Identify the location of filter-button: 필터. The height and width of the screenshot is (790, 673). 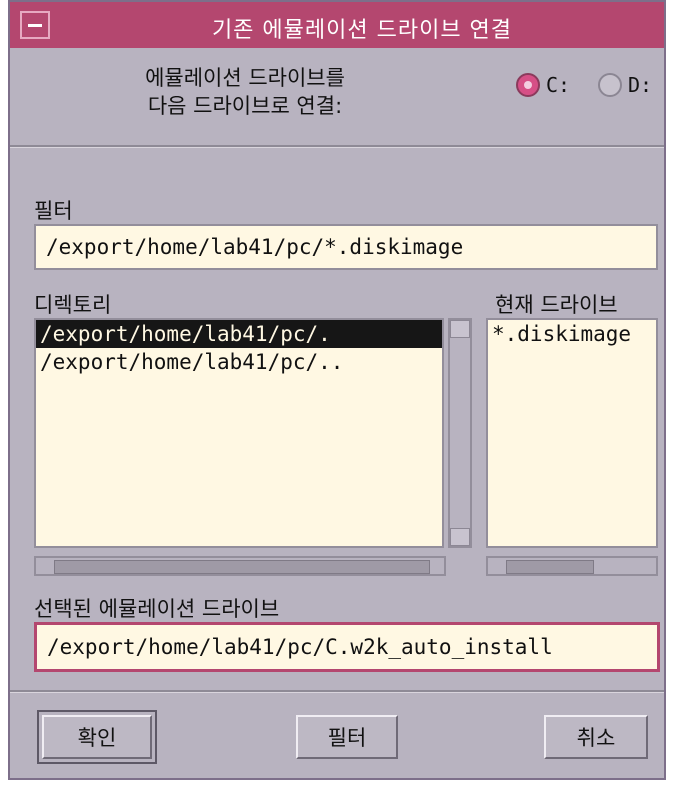
(347, 737).